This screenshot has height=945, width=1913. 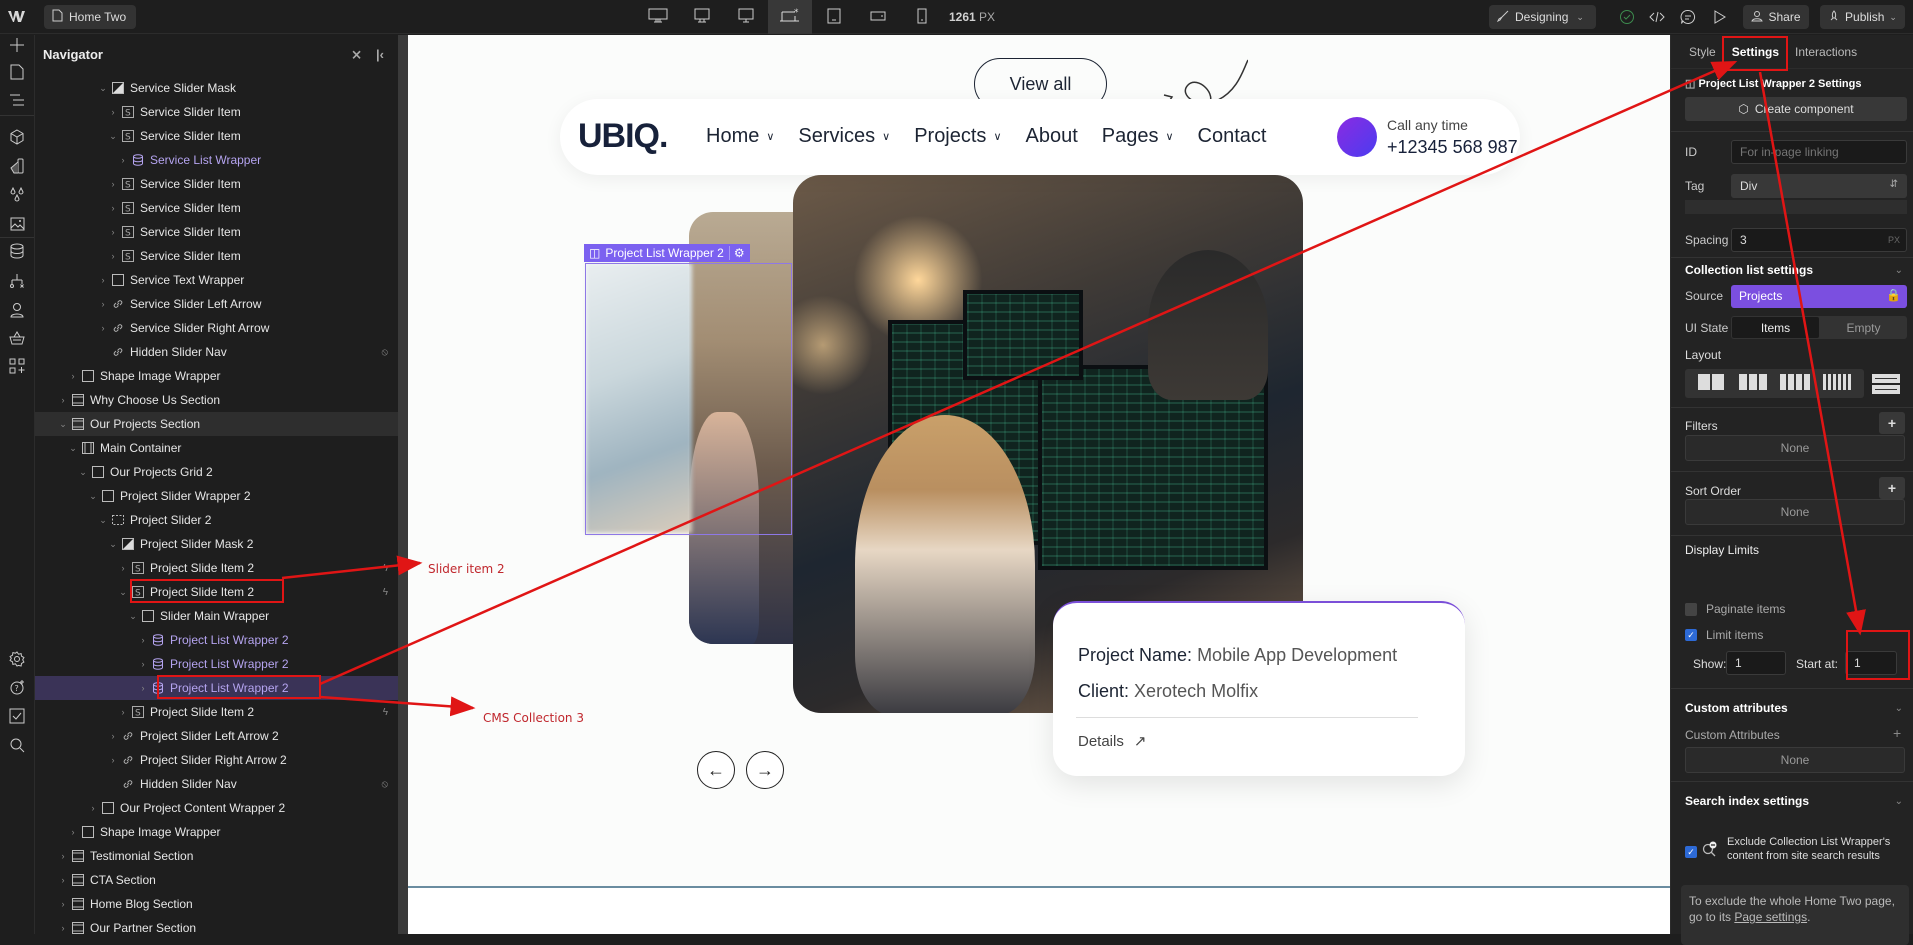 What do you see at coordinates (17, 251) in the screenshot?
I see `cms-database-icon` at bounding box center [17, 251].